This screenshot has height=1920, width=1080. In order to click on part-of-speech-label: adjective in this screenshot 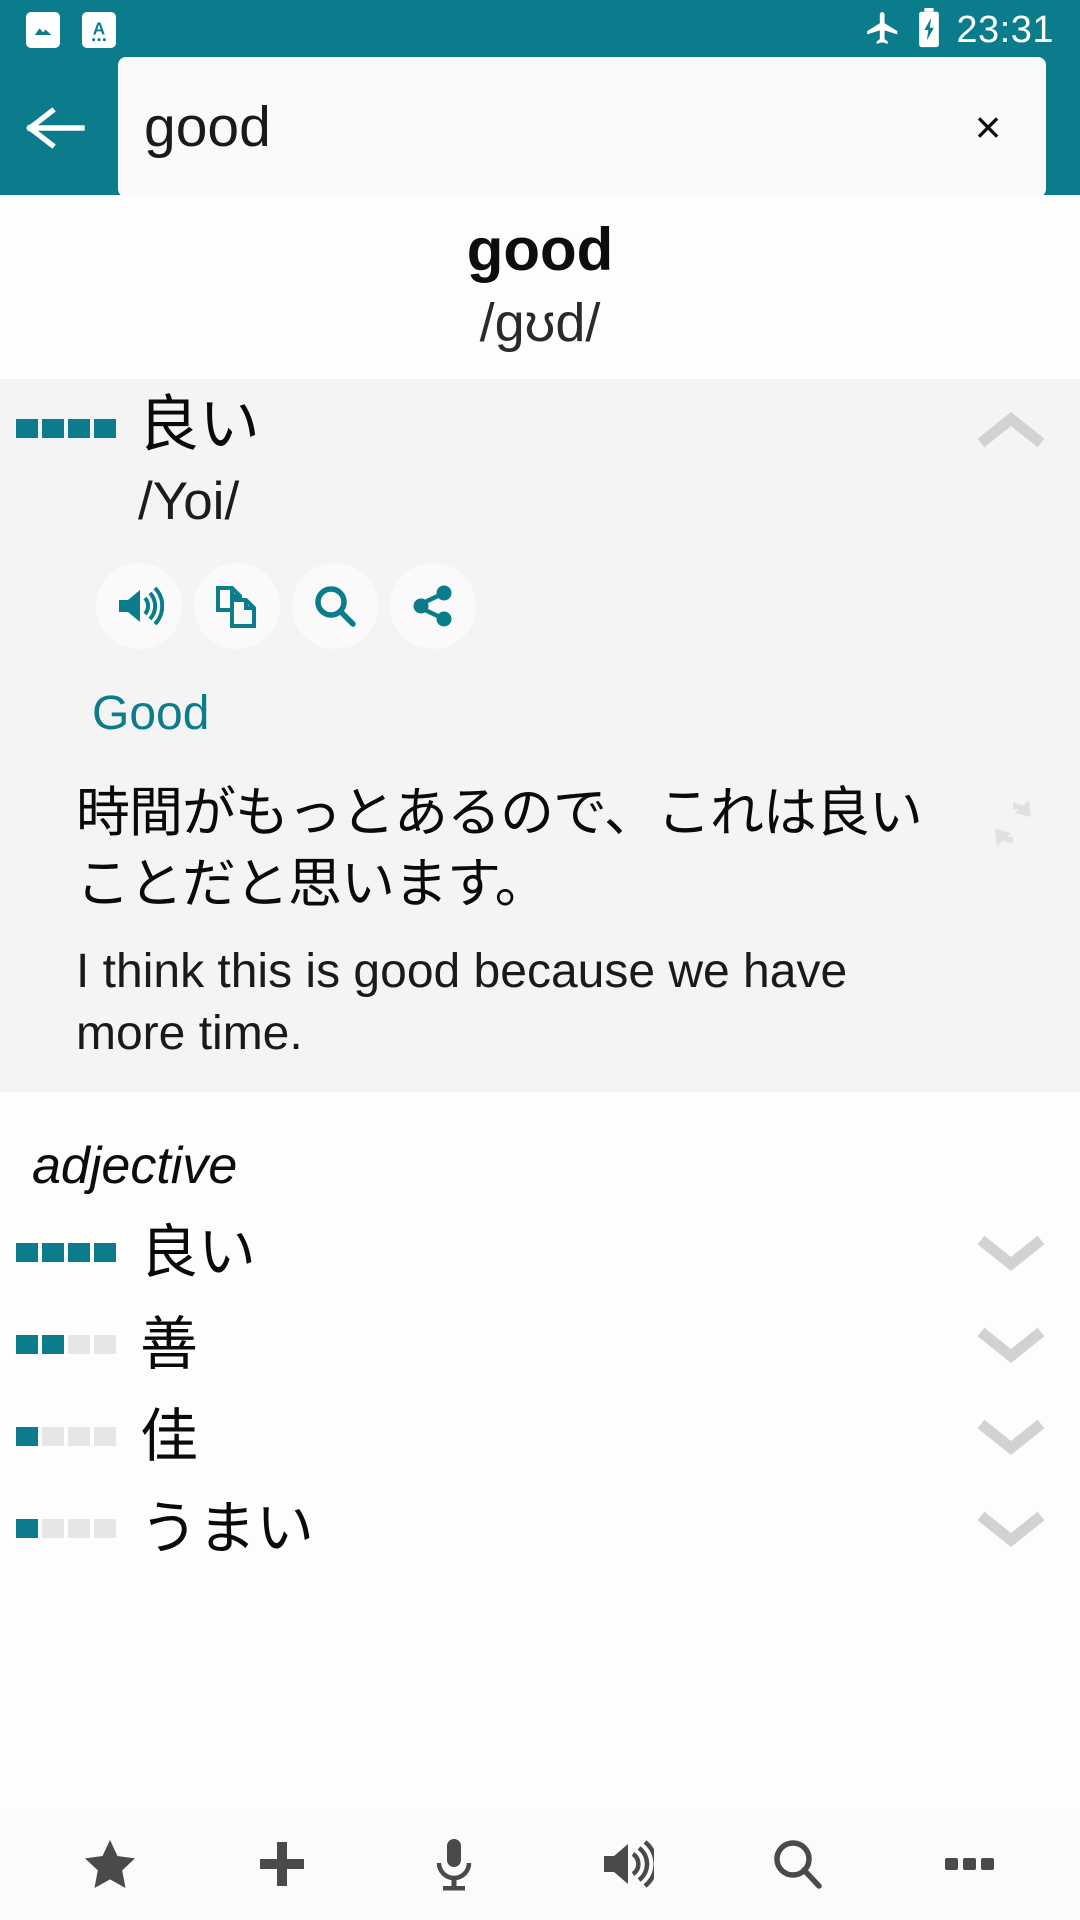, I will do `click(540, 1149)`.